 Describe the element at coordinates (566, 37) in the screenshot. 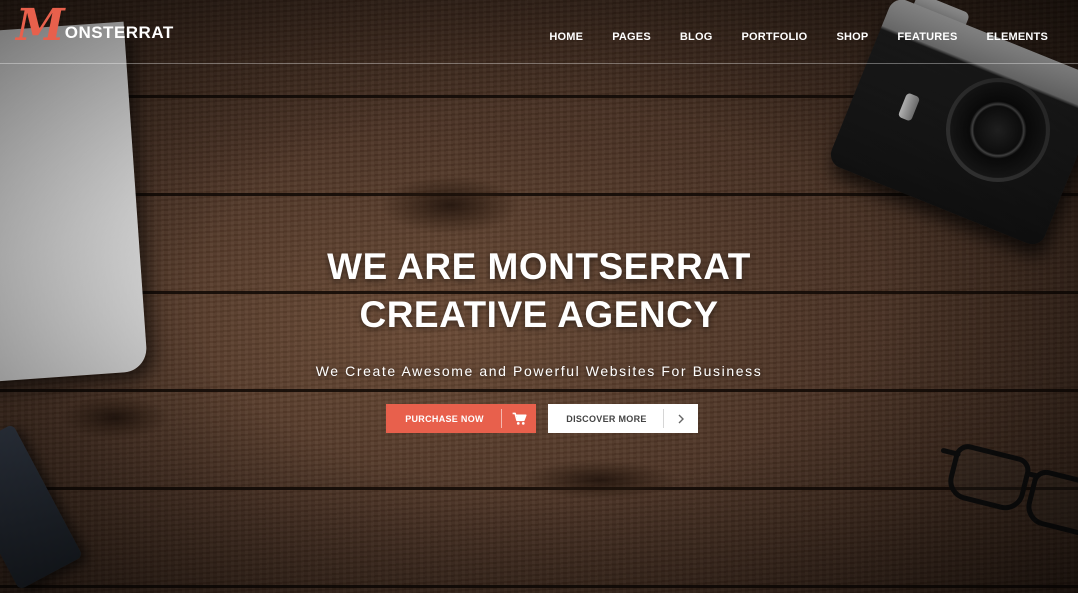

I see `nav-item-home: HOME` at that location.